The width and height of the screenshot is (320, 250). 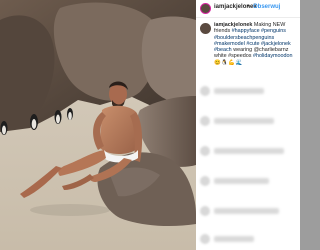 I want to click on caption-hashtags-2: #holidaymoodon, so click(x=273, y=56).